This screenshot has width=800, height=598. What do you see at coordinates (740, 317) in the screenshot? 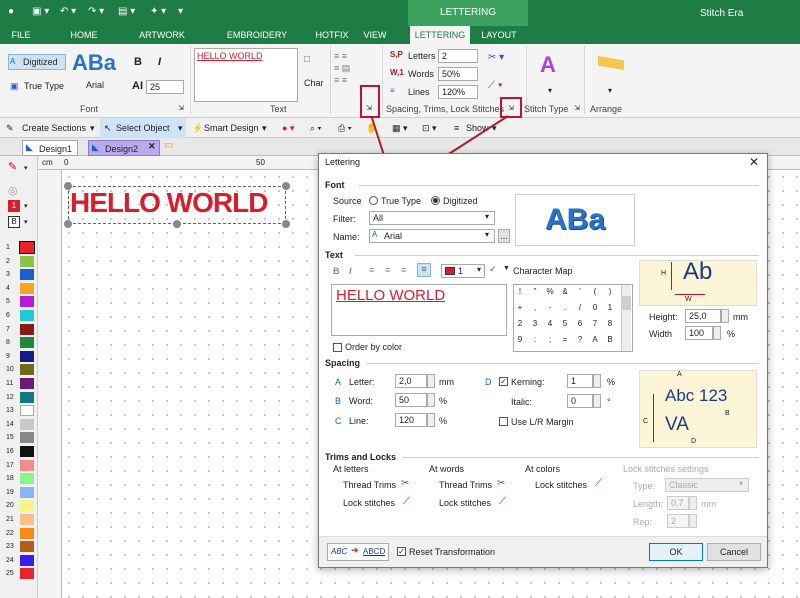
I see `height-unit: mm` at bounding box center [740, 317].